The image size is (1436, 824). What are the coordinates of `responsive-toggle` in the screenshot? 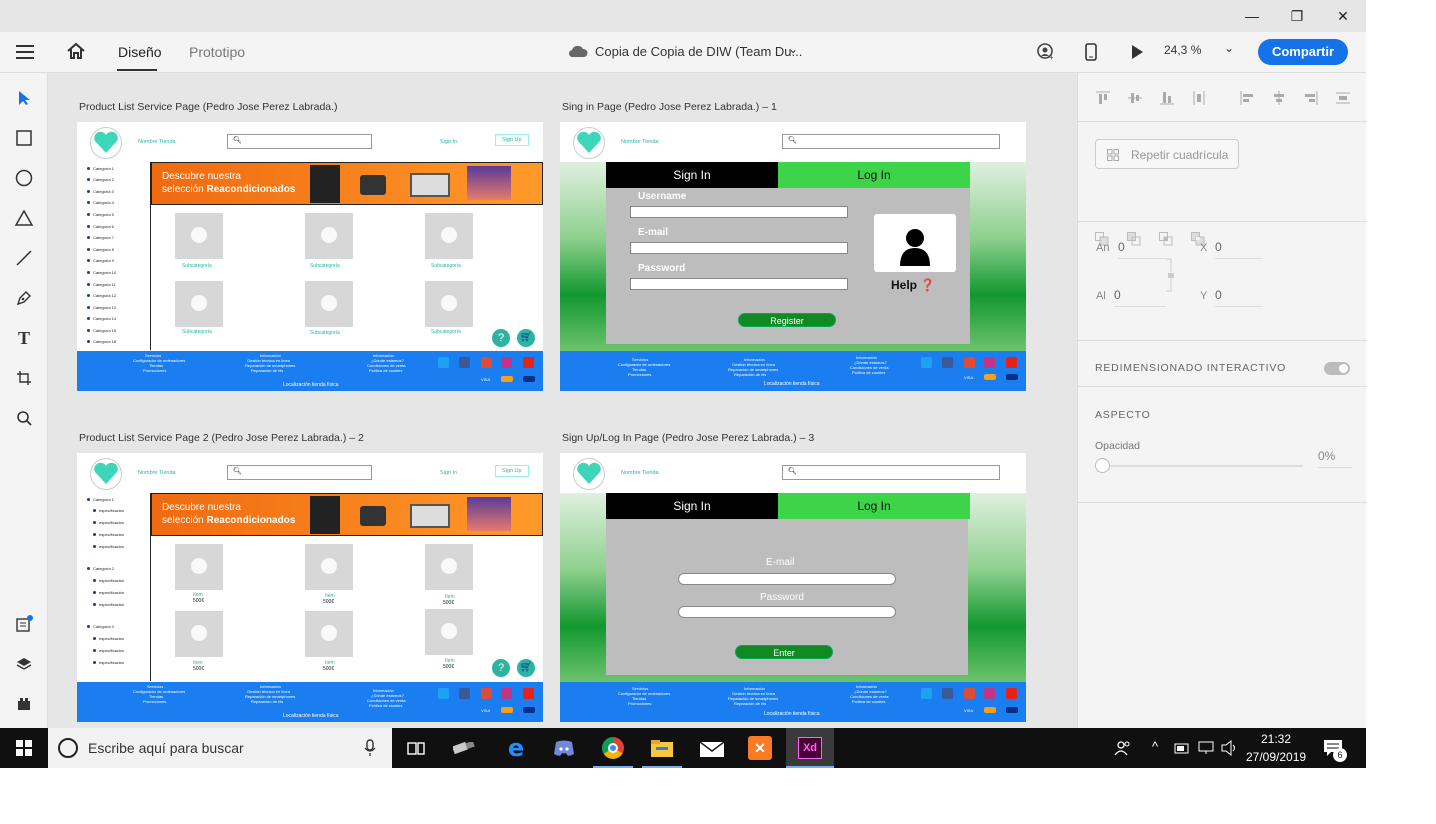 It's located at (1337, 368).